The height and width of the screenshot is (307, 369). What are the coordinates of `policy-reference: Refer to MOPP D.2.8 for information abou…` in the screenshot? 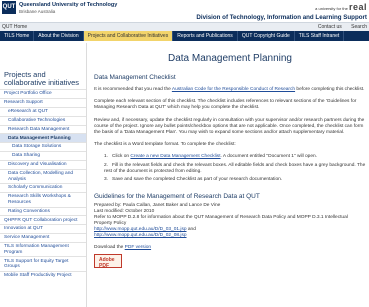 It's located at (221, 221).